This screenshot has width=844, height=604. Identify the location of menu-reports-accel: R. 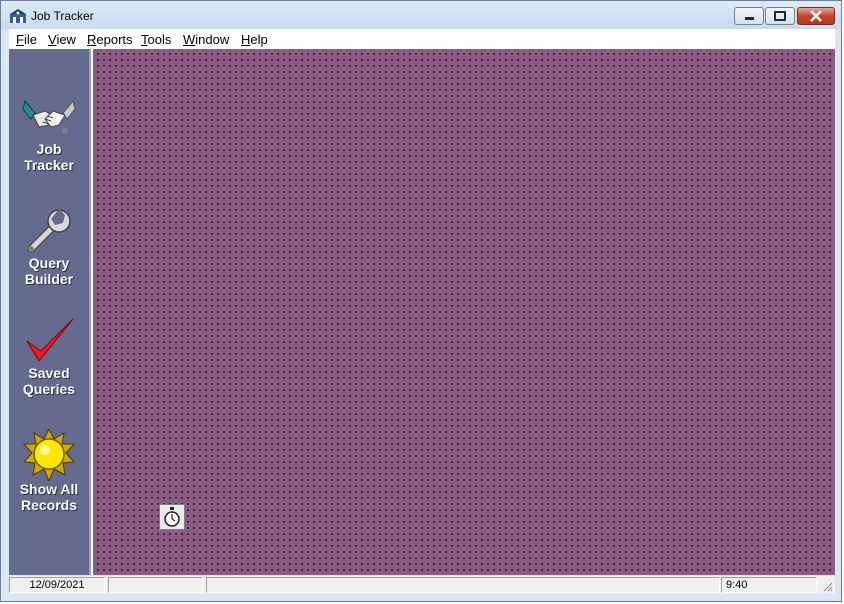
(92, 39).